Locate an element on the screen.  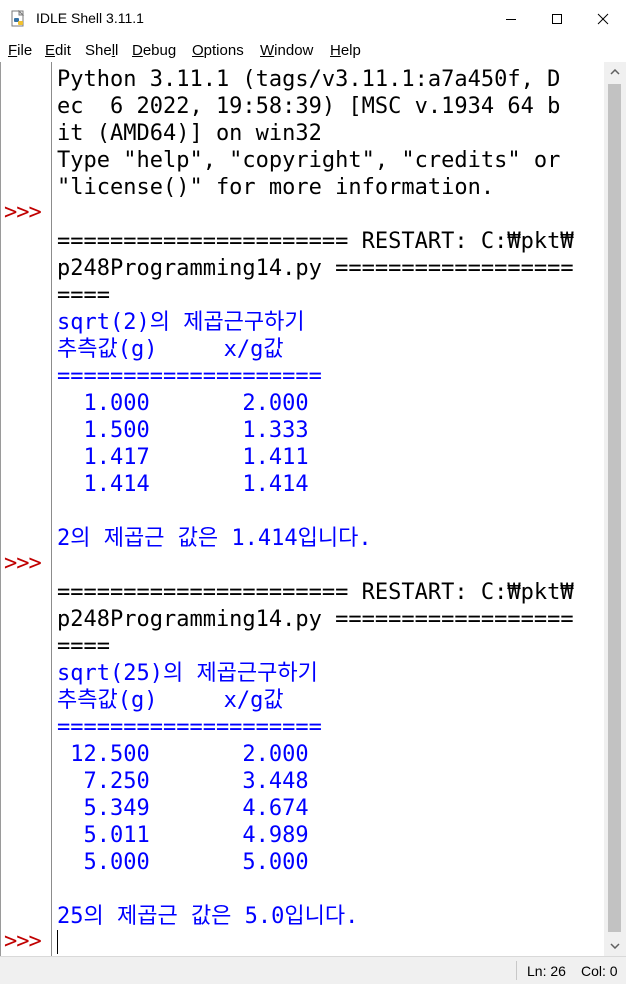
shell-output-line: 12.500 2.000 is located at coordinates (183, 754).